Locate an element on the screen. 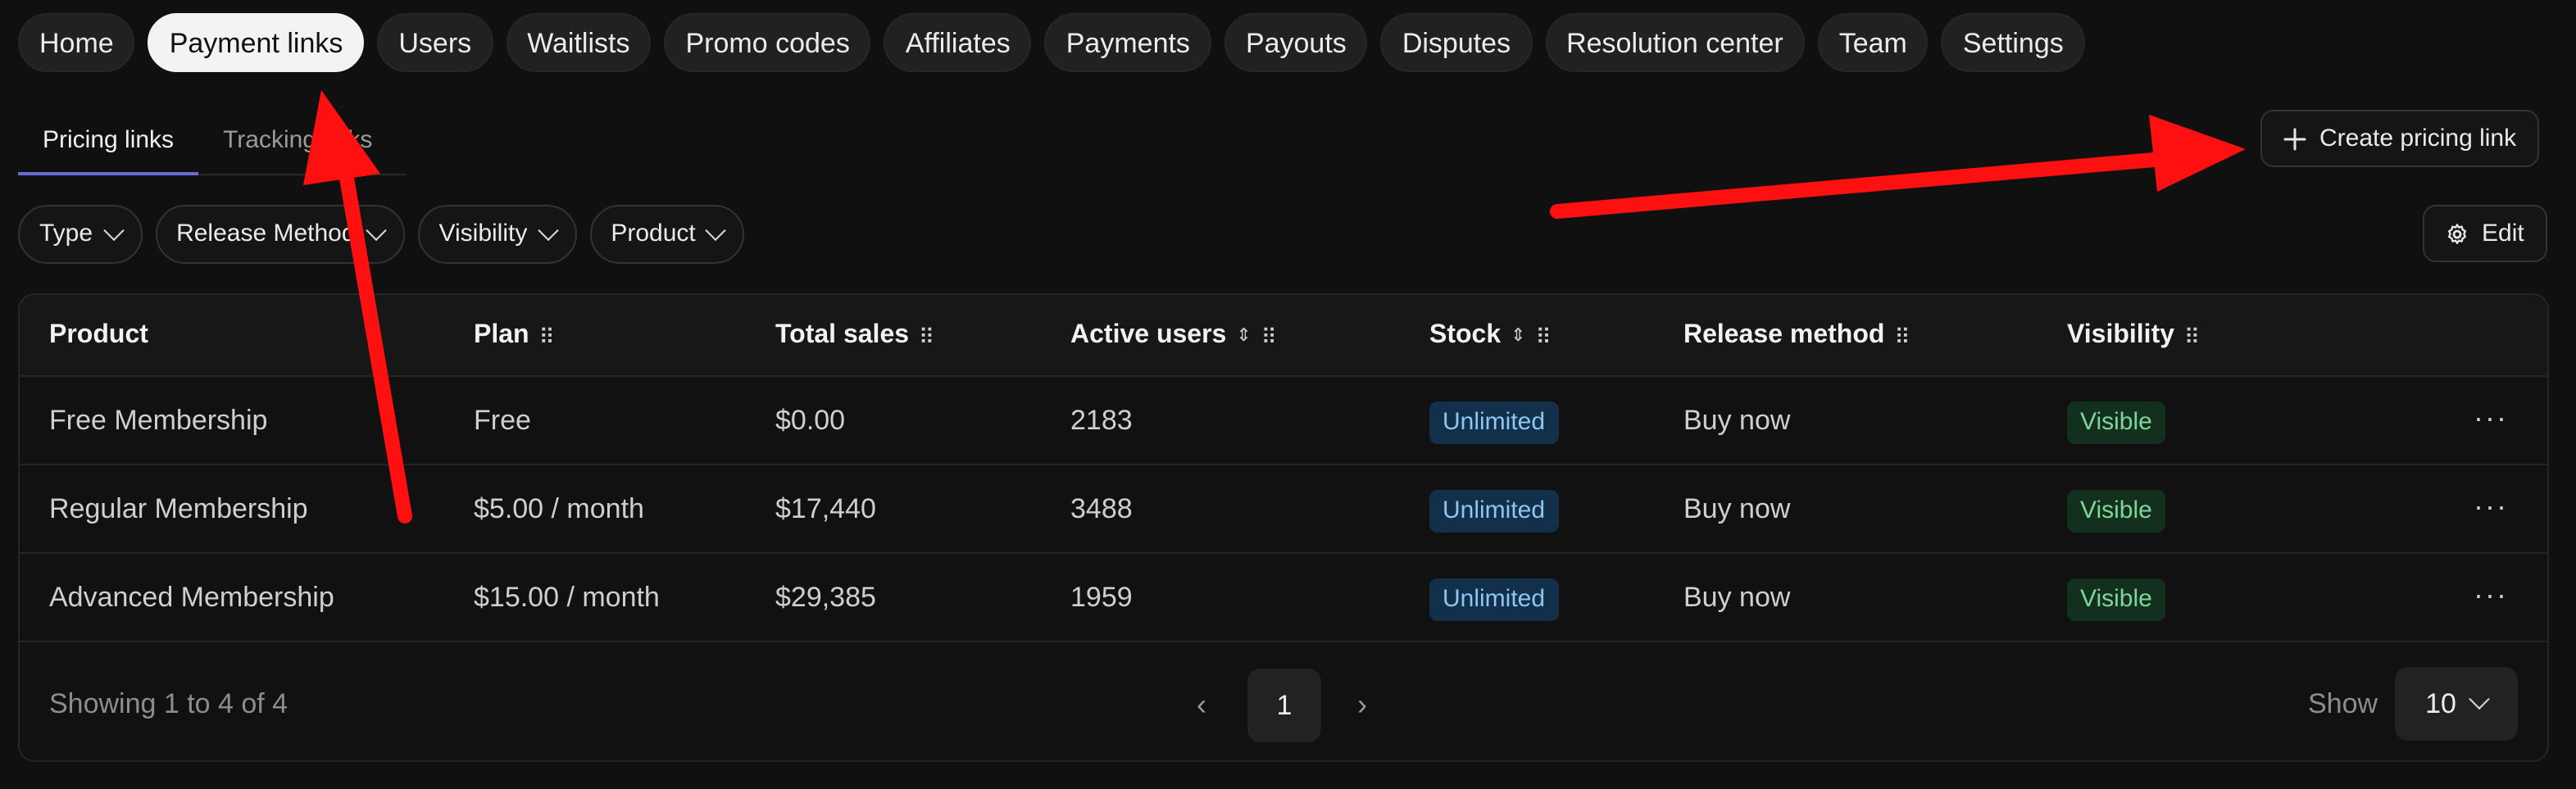 This screenshot has width=2576, height=789. annotation-arrow-create-button is located at coordinates (1898, 167).